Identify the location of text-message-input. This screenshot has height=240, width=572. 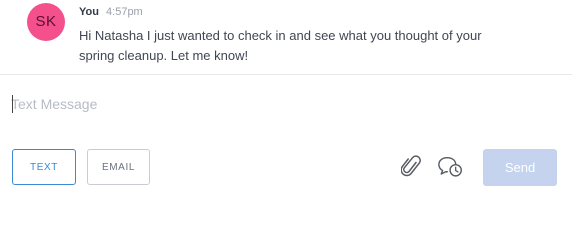
(281, 104).